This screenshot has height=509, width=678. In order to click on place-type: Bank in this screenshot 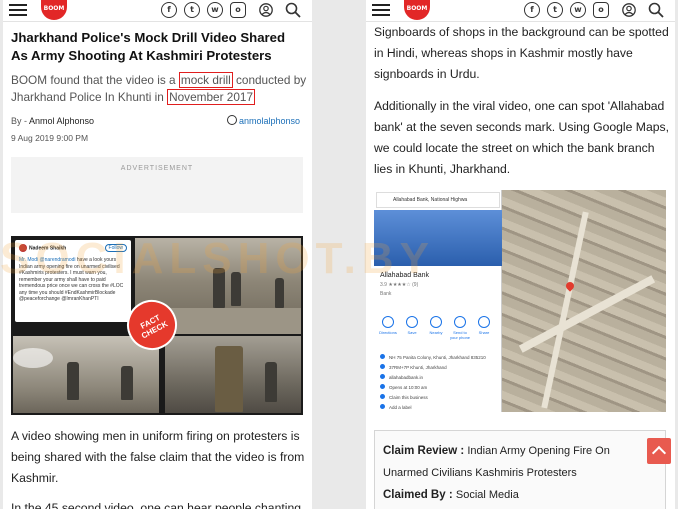, I will do `click(386, 294)`.